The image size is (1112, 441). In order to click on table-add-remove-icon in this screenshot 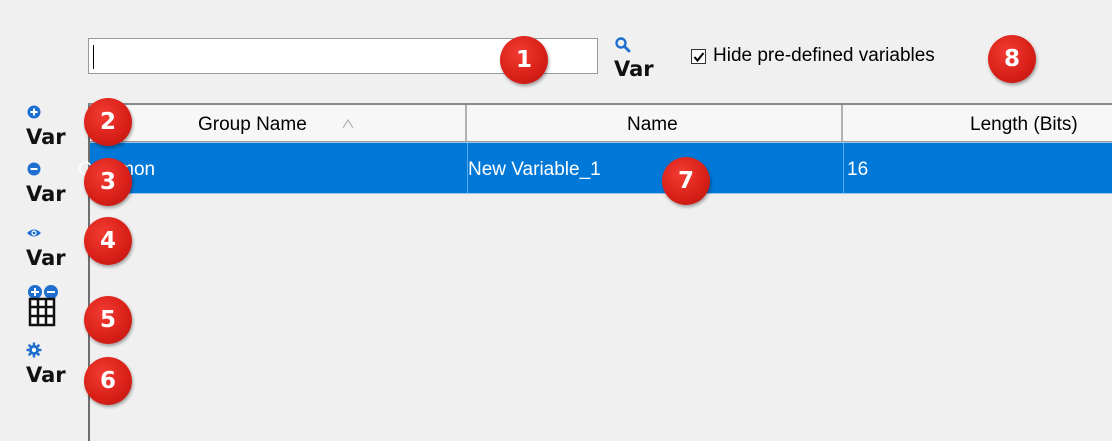, I will do `click(43, 306)`.